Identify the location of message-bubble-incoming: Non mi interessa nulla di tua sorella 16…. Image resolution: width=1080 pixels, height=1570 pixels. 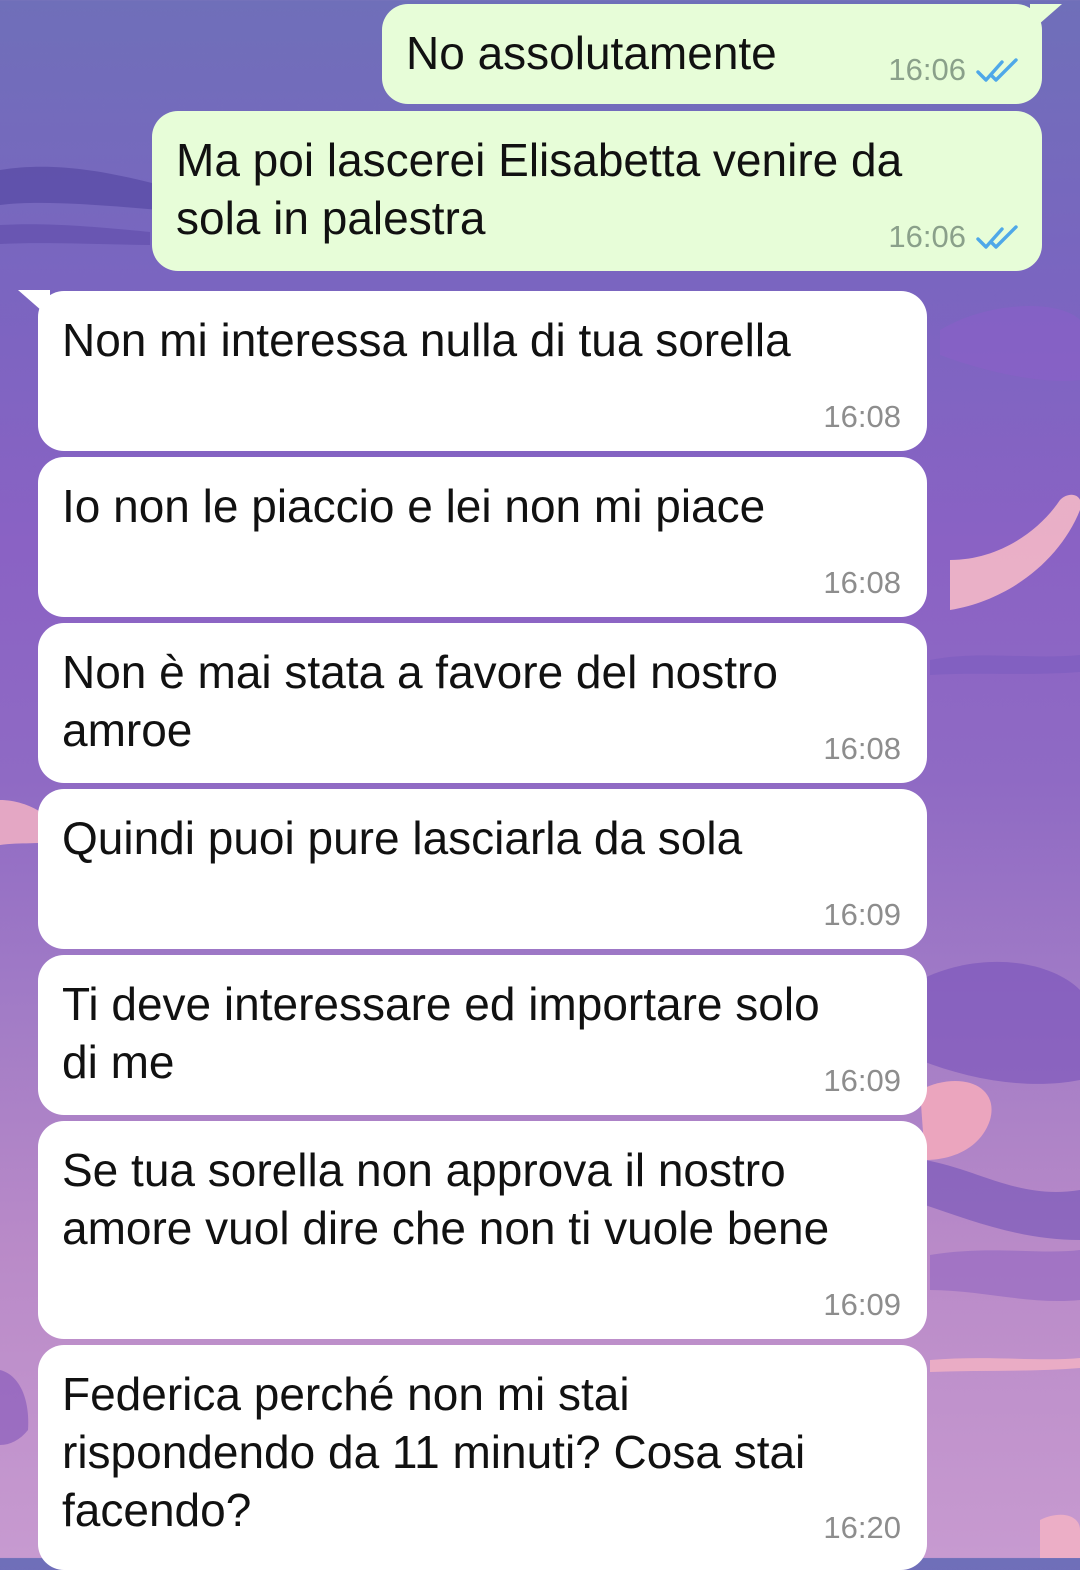
(482, 371).